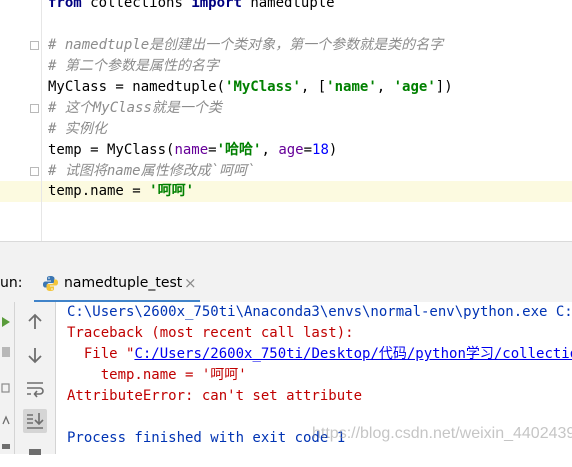 This screenshot has height=467, width=572. Describe the element at coordinates (7, 378) in the screenshot. I see `run-side-strip` at that location.